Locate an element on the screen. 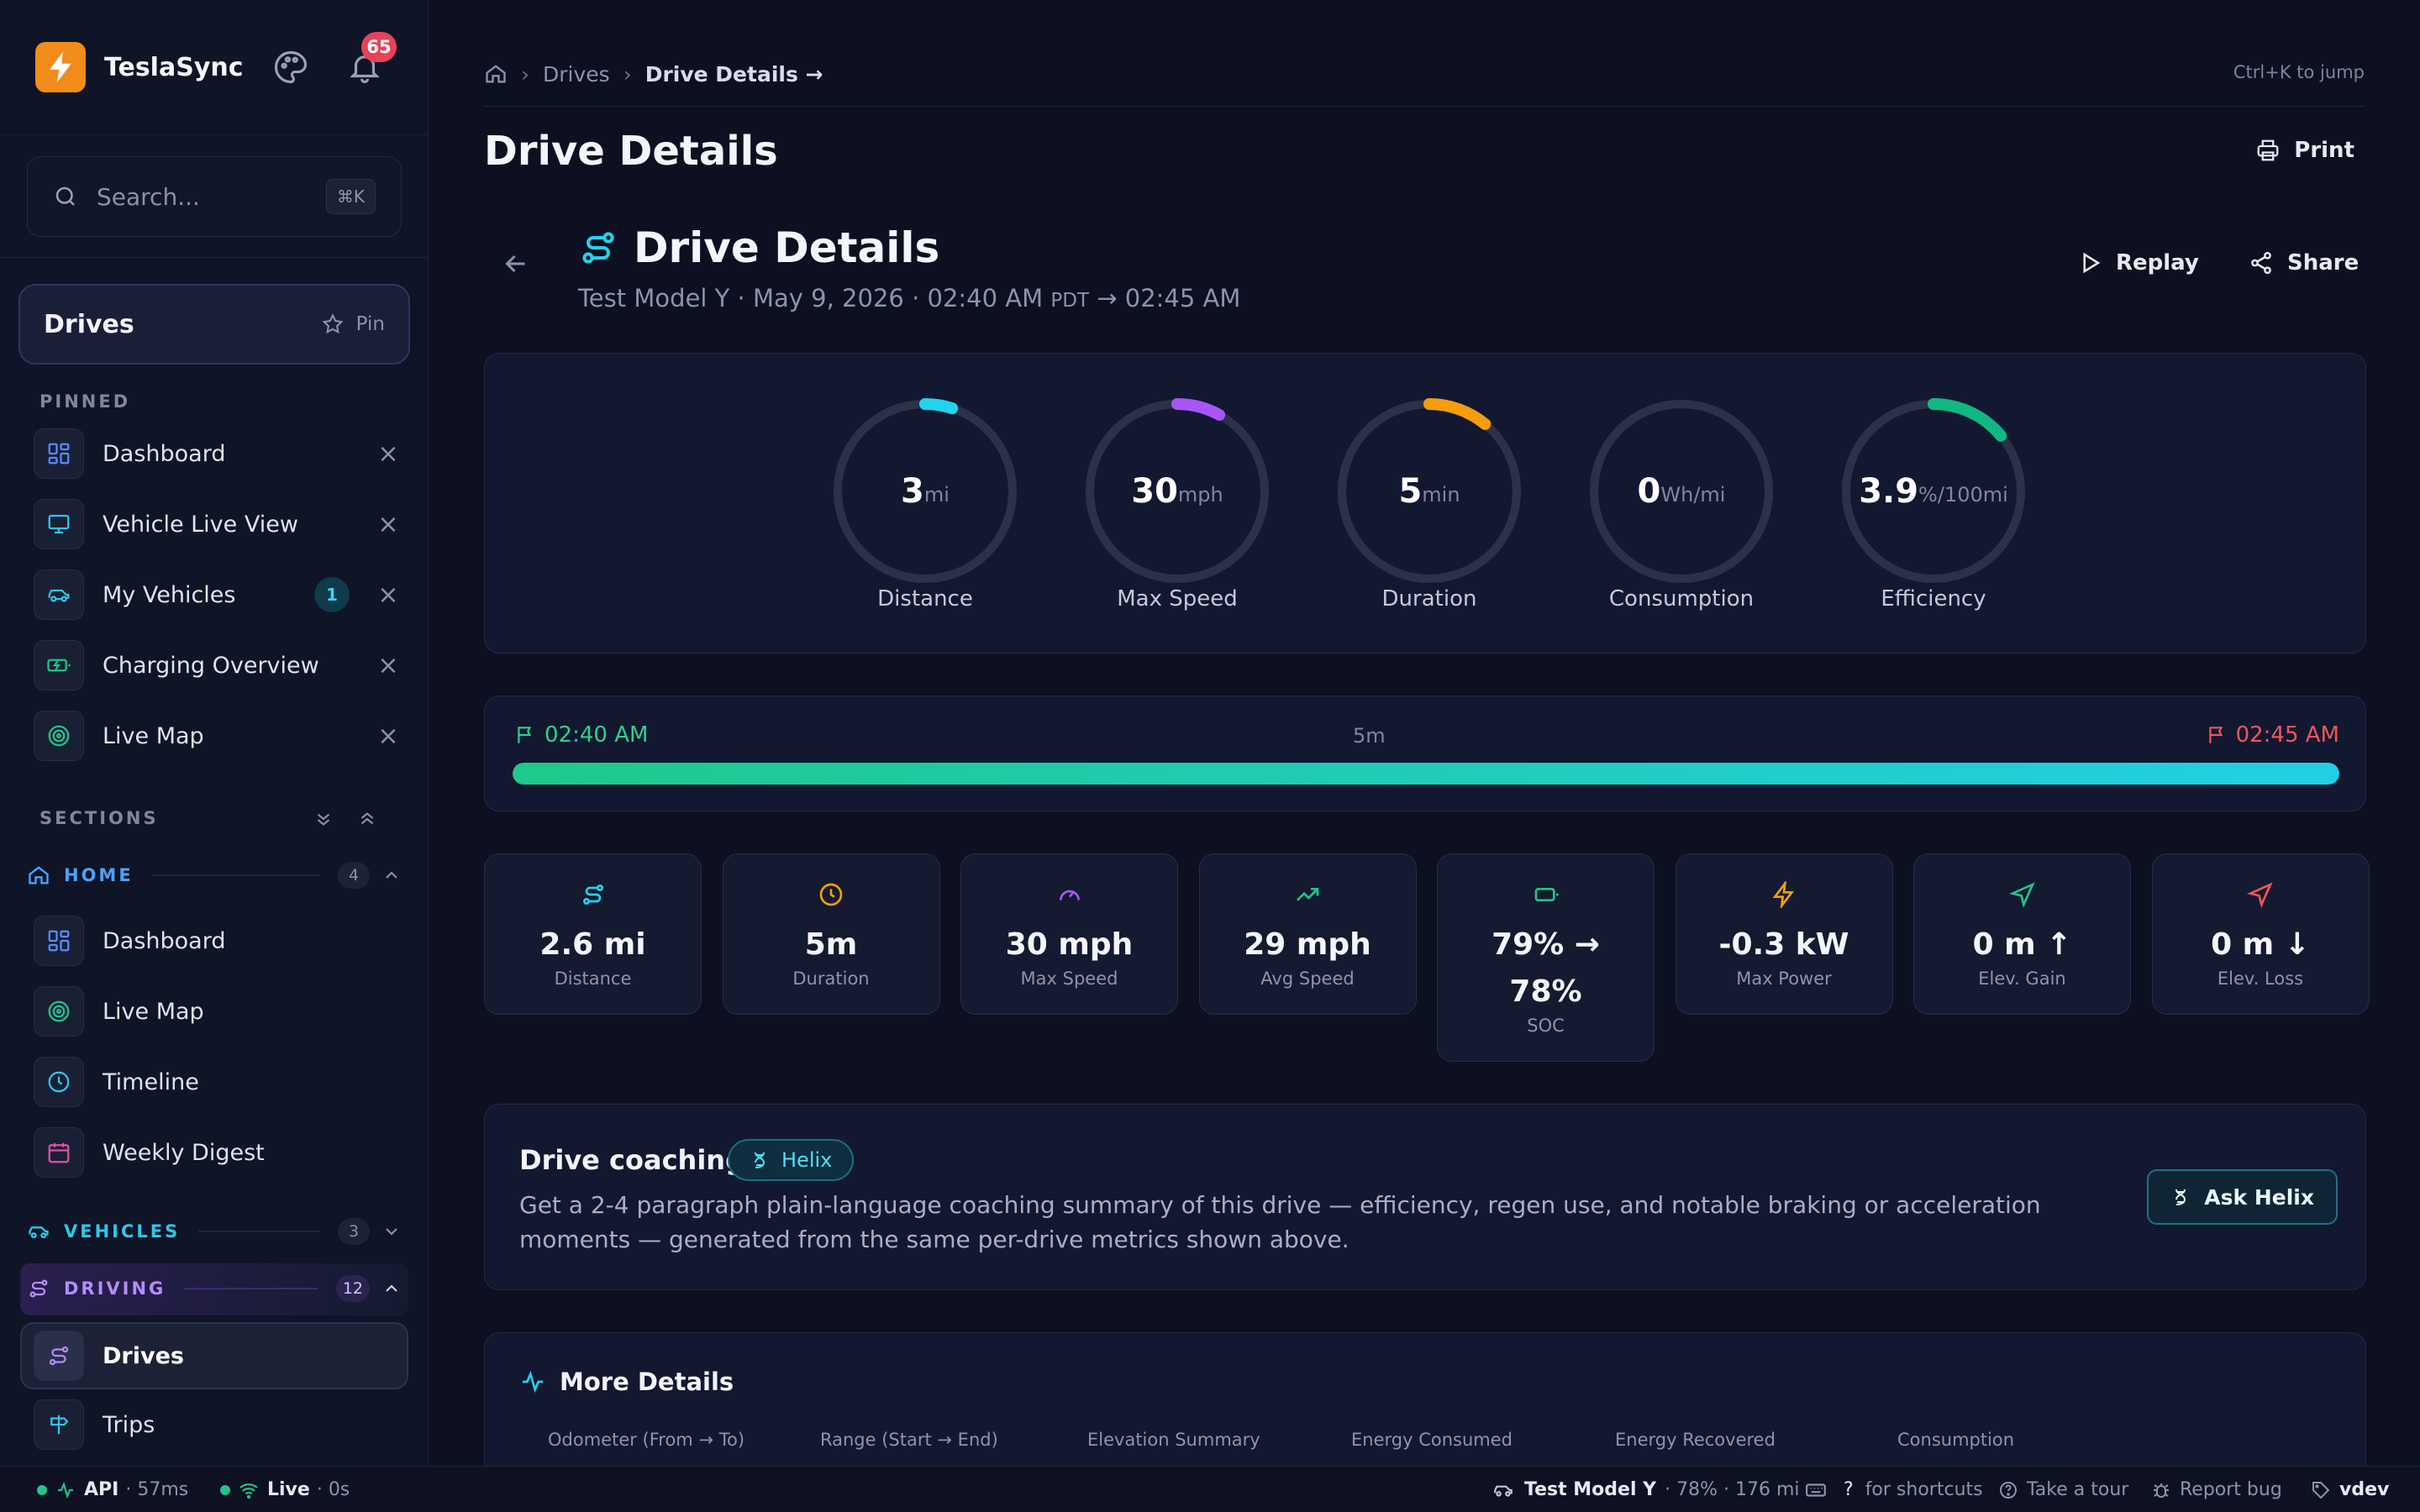 This screenshot has width=2420, height=1512. monitor-icon is located at coordinates (59, 524).